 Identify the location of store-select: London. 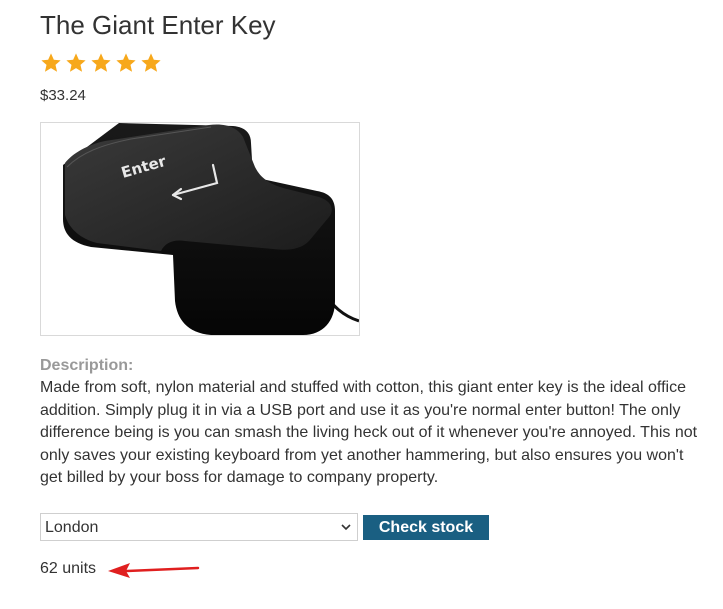
(199, 527).